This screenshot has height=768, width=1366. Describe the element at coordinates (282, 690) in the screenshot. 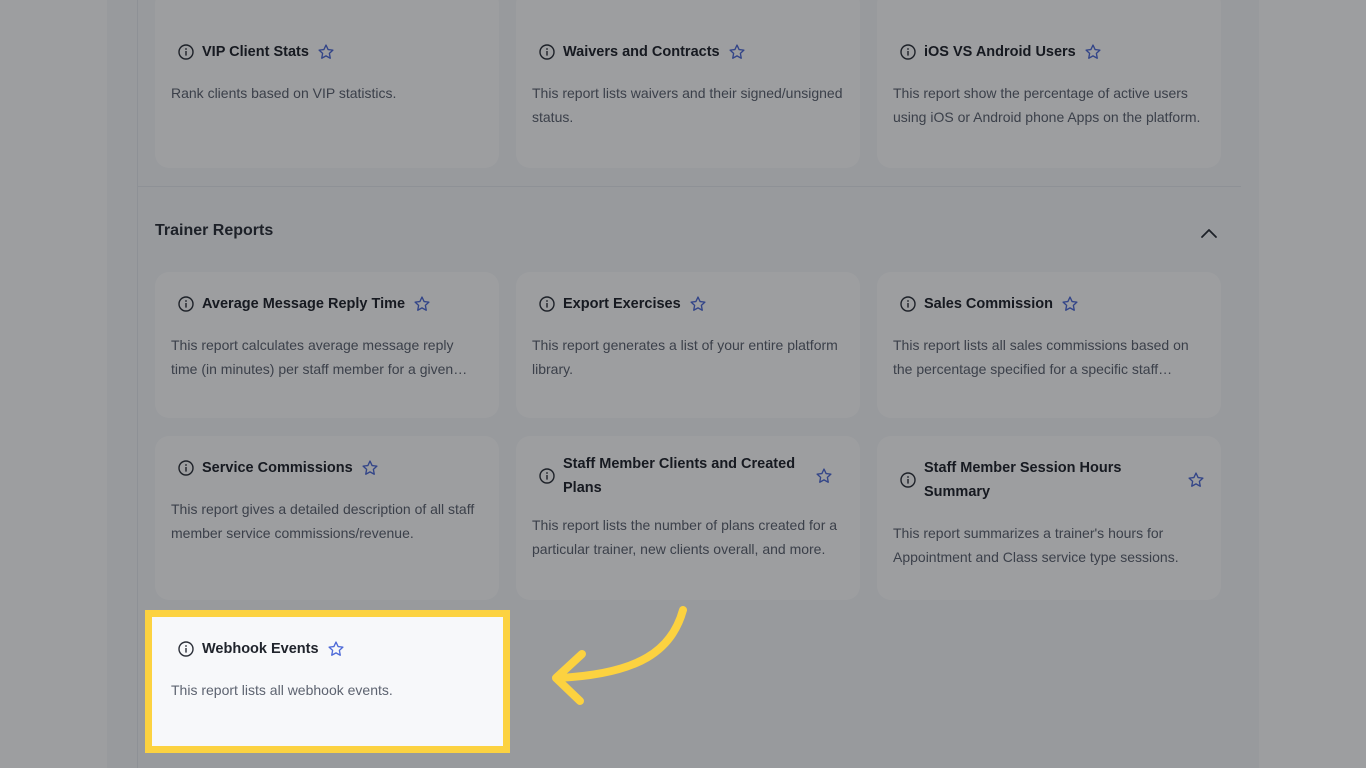

I see `report-card-description: This report lists all webhook events.` at that location.